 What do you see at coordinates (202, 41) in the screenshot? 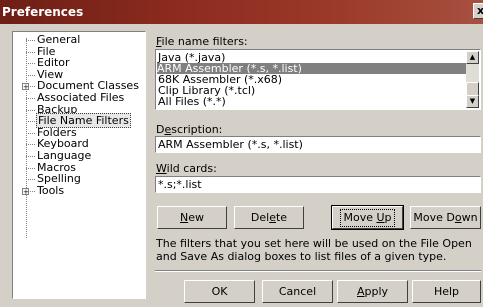
I see `file-name-filters-label: File name filters:` at bounding box center [202, 41].